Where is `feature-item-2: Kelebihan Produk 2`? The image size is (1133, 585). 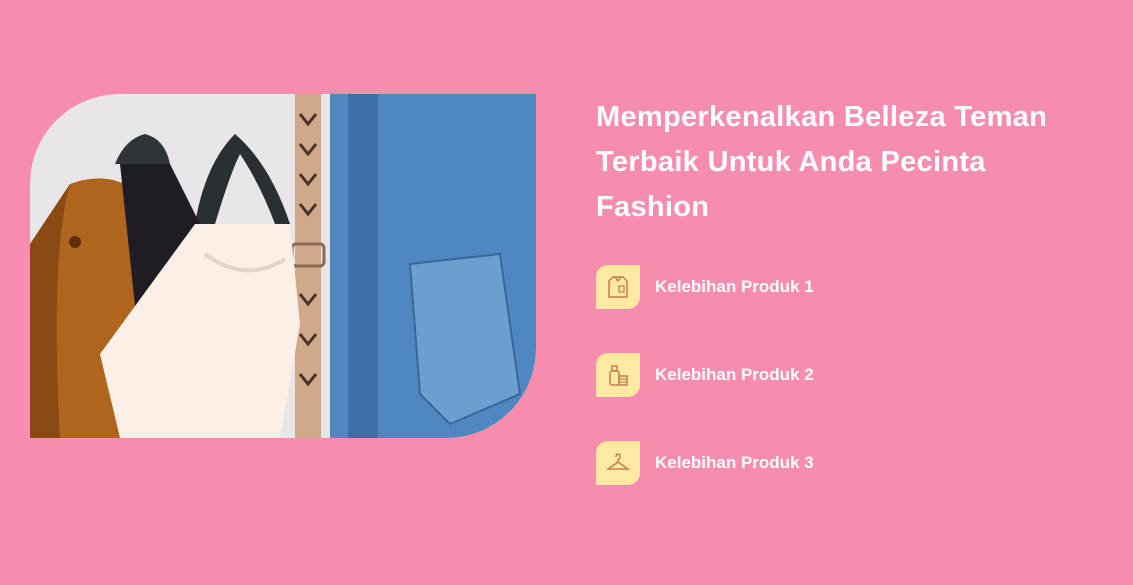 feature-item-2: Kelebihan Produk 2 is located at coordinates (846, 375).